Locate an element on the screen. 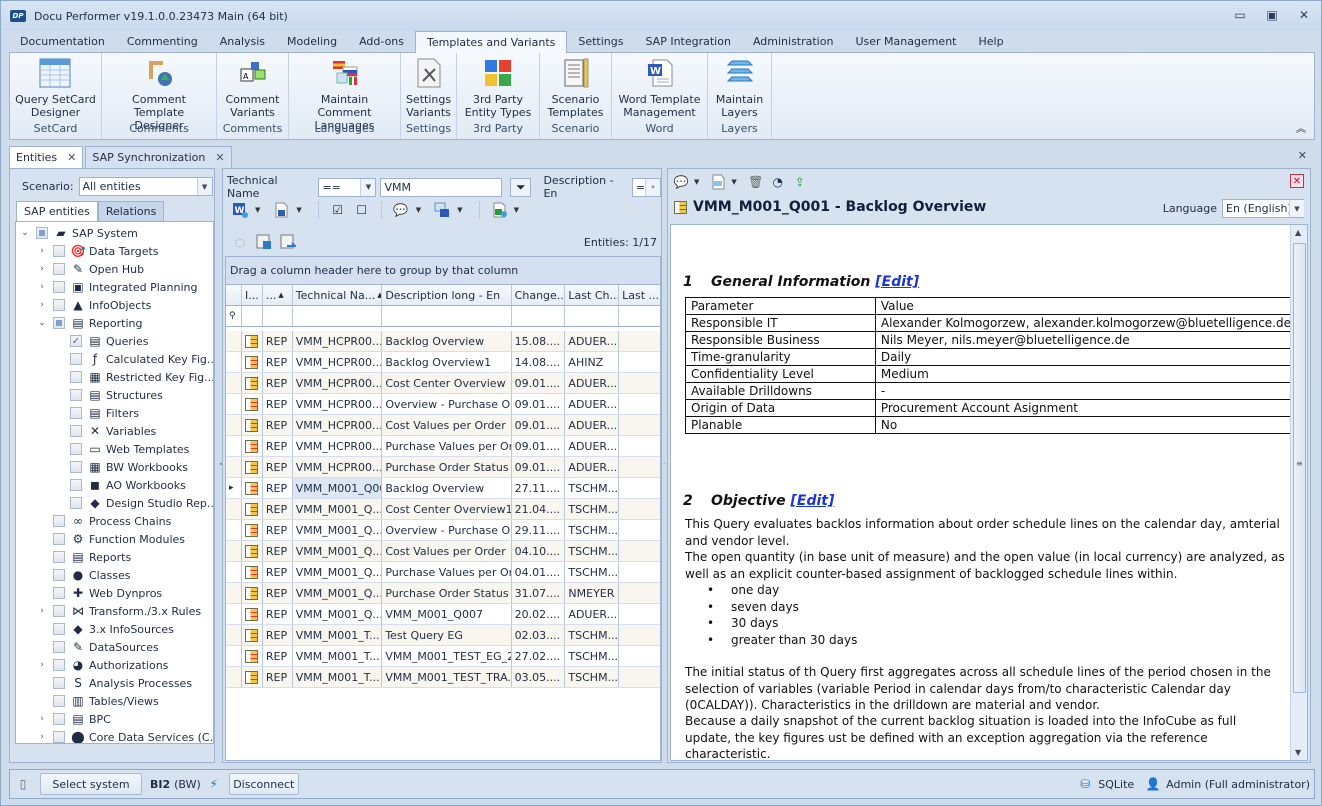 This screenshot has width=1322, height=806. cell-description: Cost Values per Order is located at coordinates (447, 425).